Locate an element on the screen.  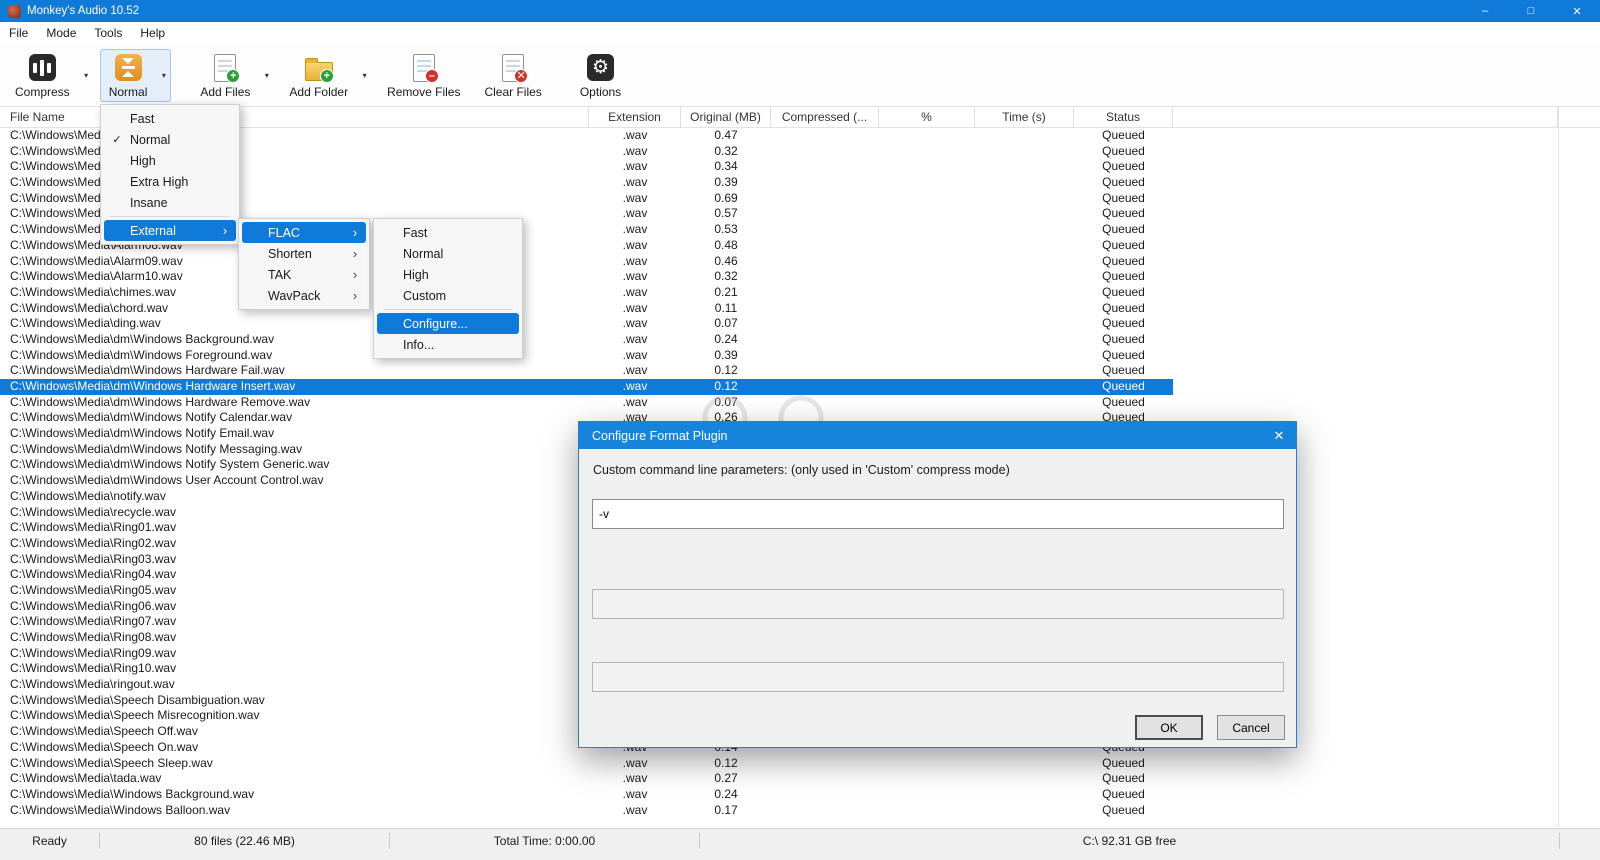
column-header-file-name: File Name is located at coordinates (294, 117).